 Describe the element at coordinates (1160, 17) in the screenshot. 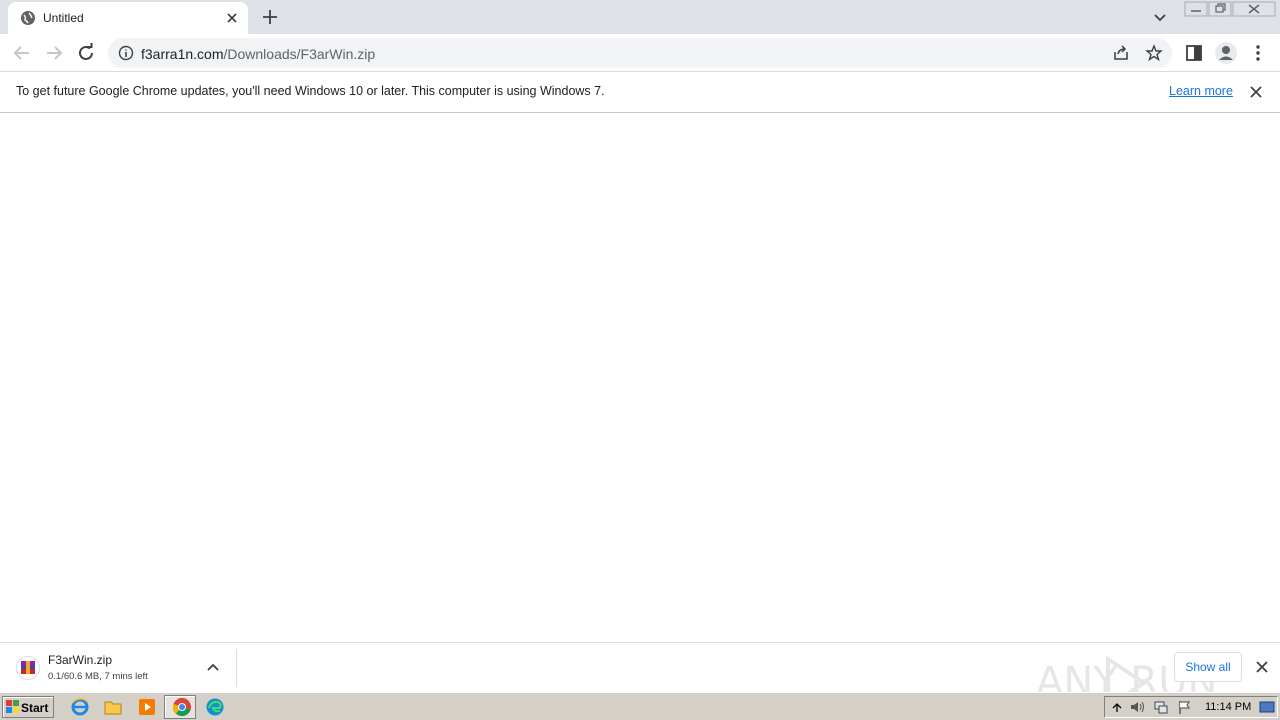

I see `tab-search-chevron-icon` at that location.